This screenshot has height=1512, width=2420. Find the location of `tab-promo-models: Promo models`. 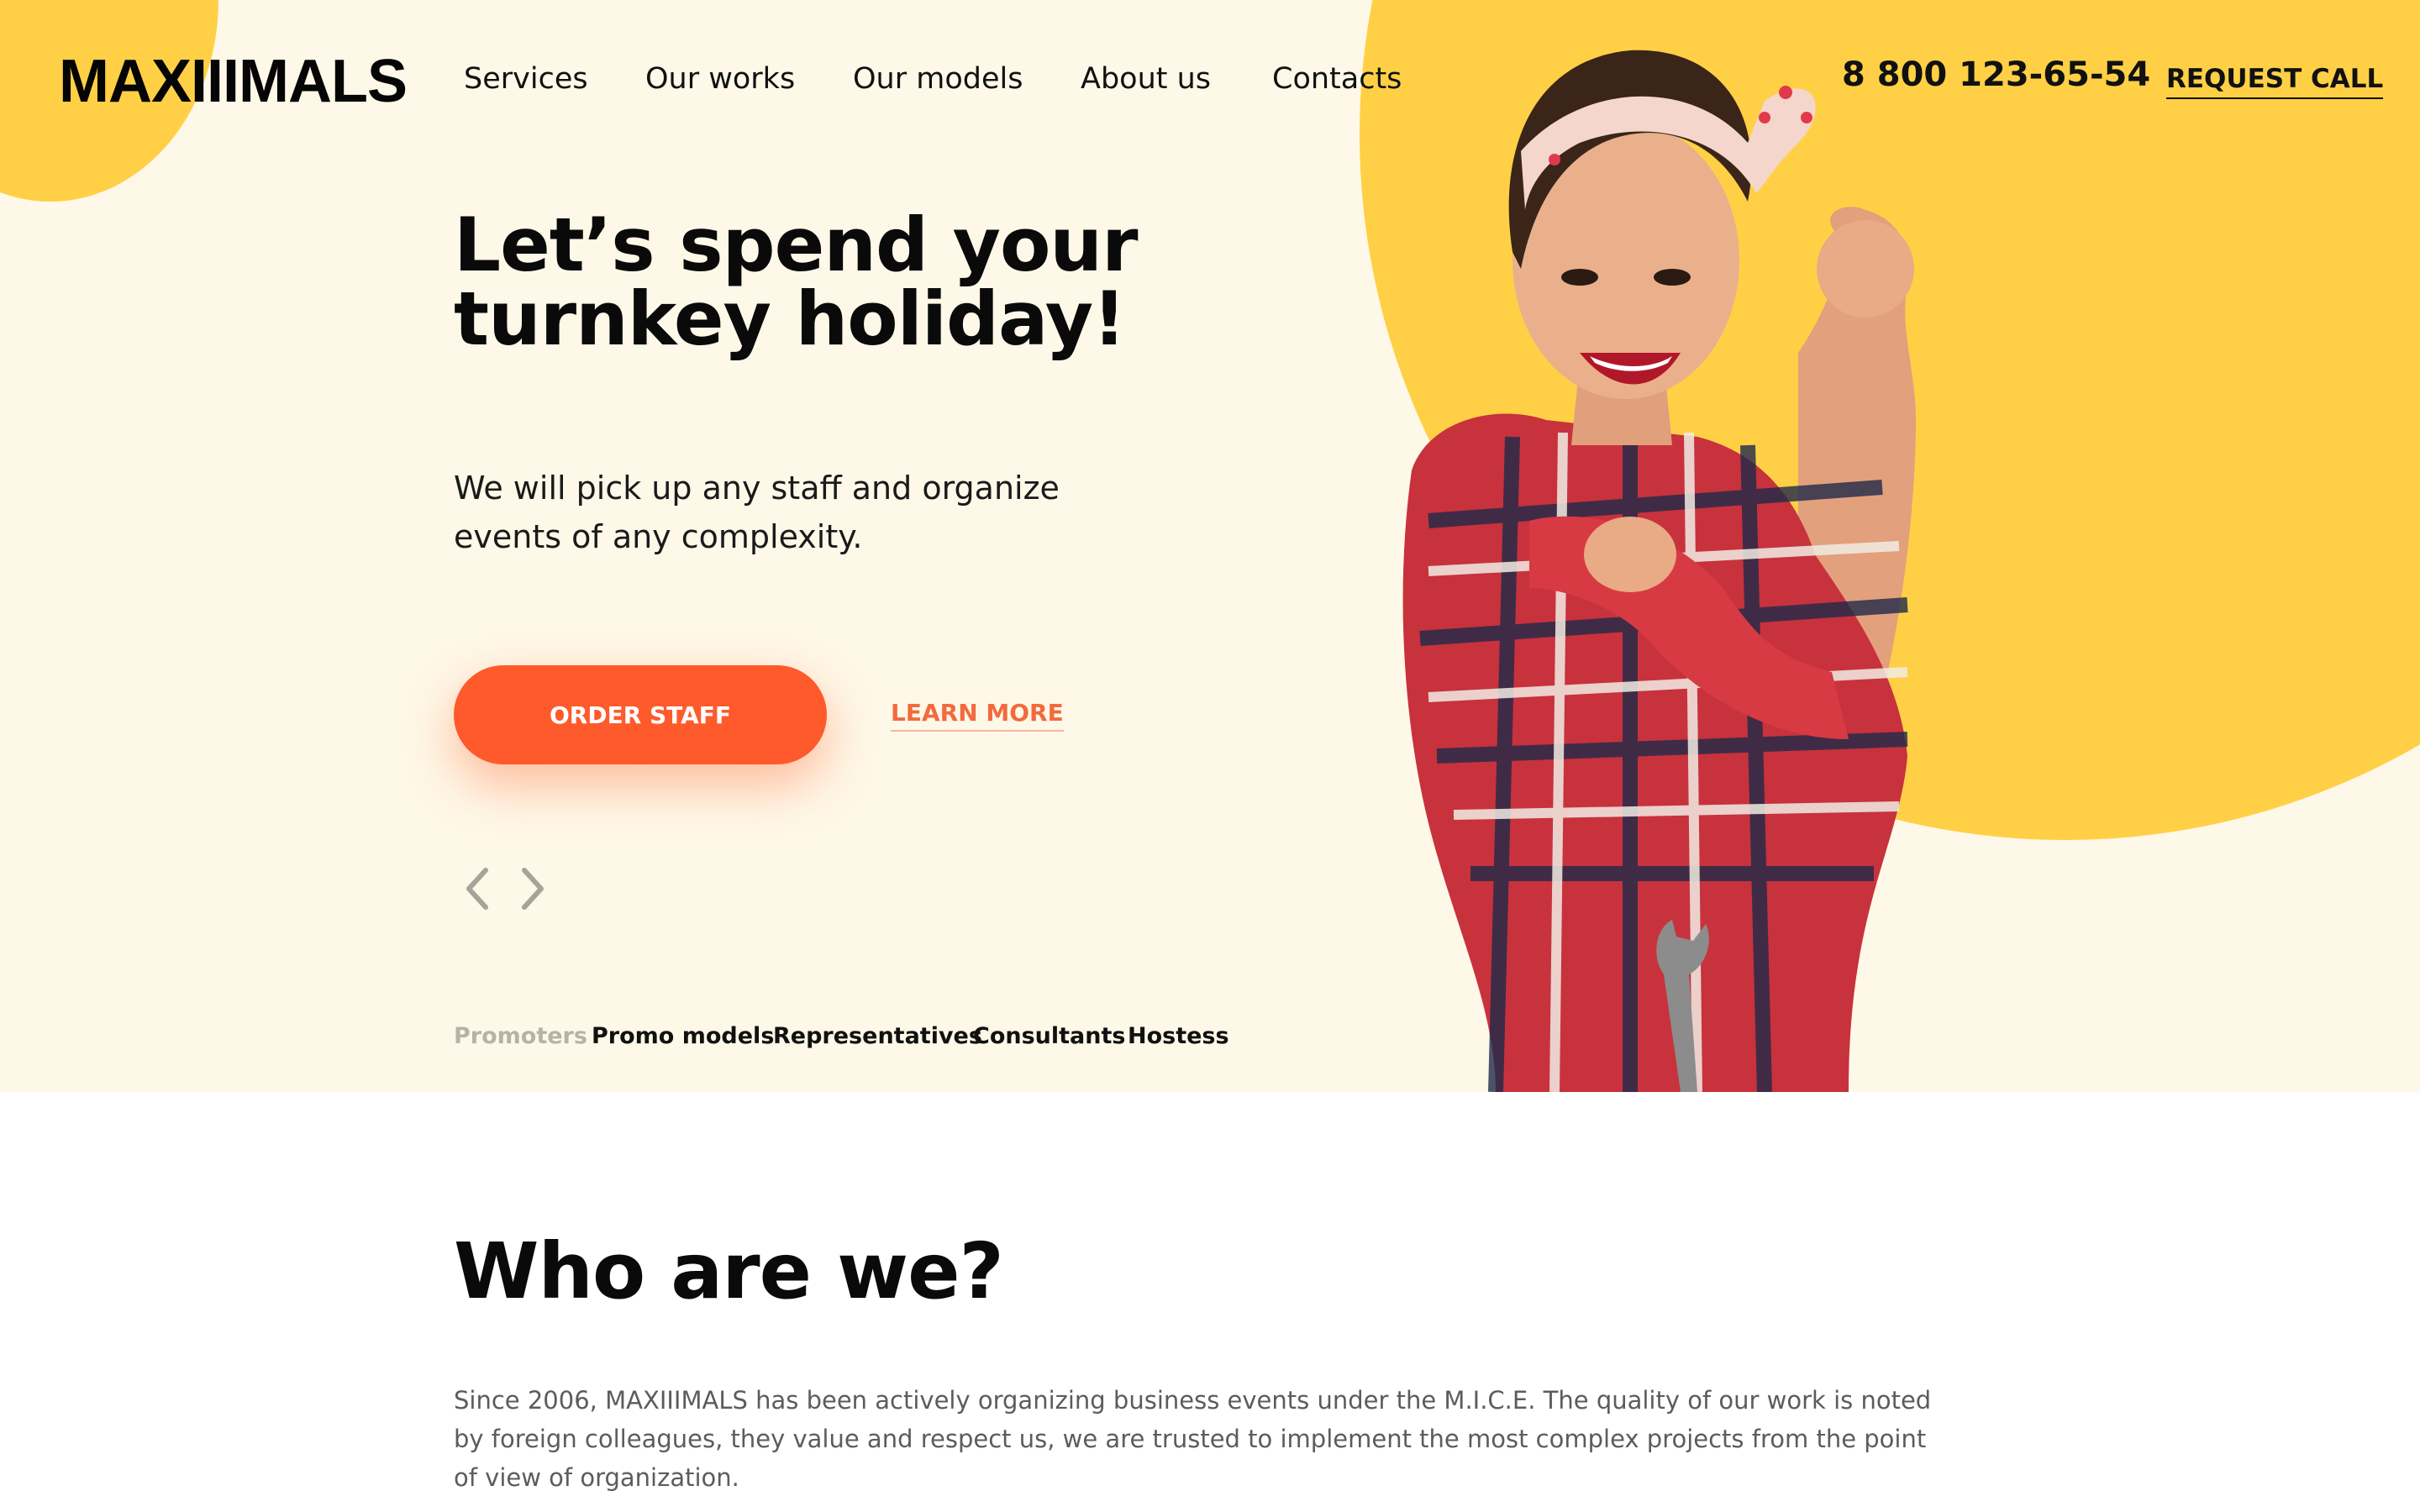

tab-promo-models: Promo models is located at coordinates (683, 1036).